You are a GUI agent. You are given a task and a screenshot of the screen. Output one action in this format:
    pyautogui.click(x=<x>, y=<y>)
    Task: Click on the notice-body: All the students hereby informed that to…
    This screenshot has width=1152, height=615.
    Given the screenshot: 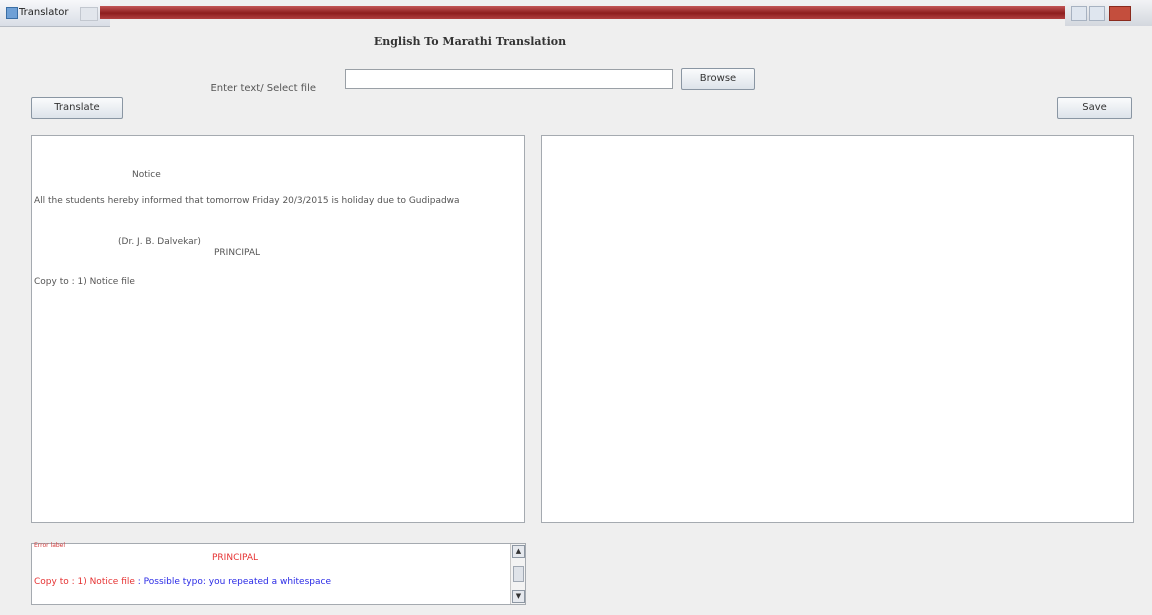 What is the action you would take?
    pyautogui.click(x=247, y=201)
    